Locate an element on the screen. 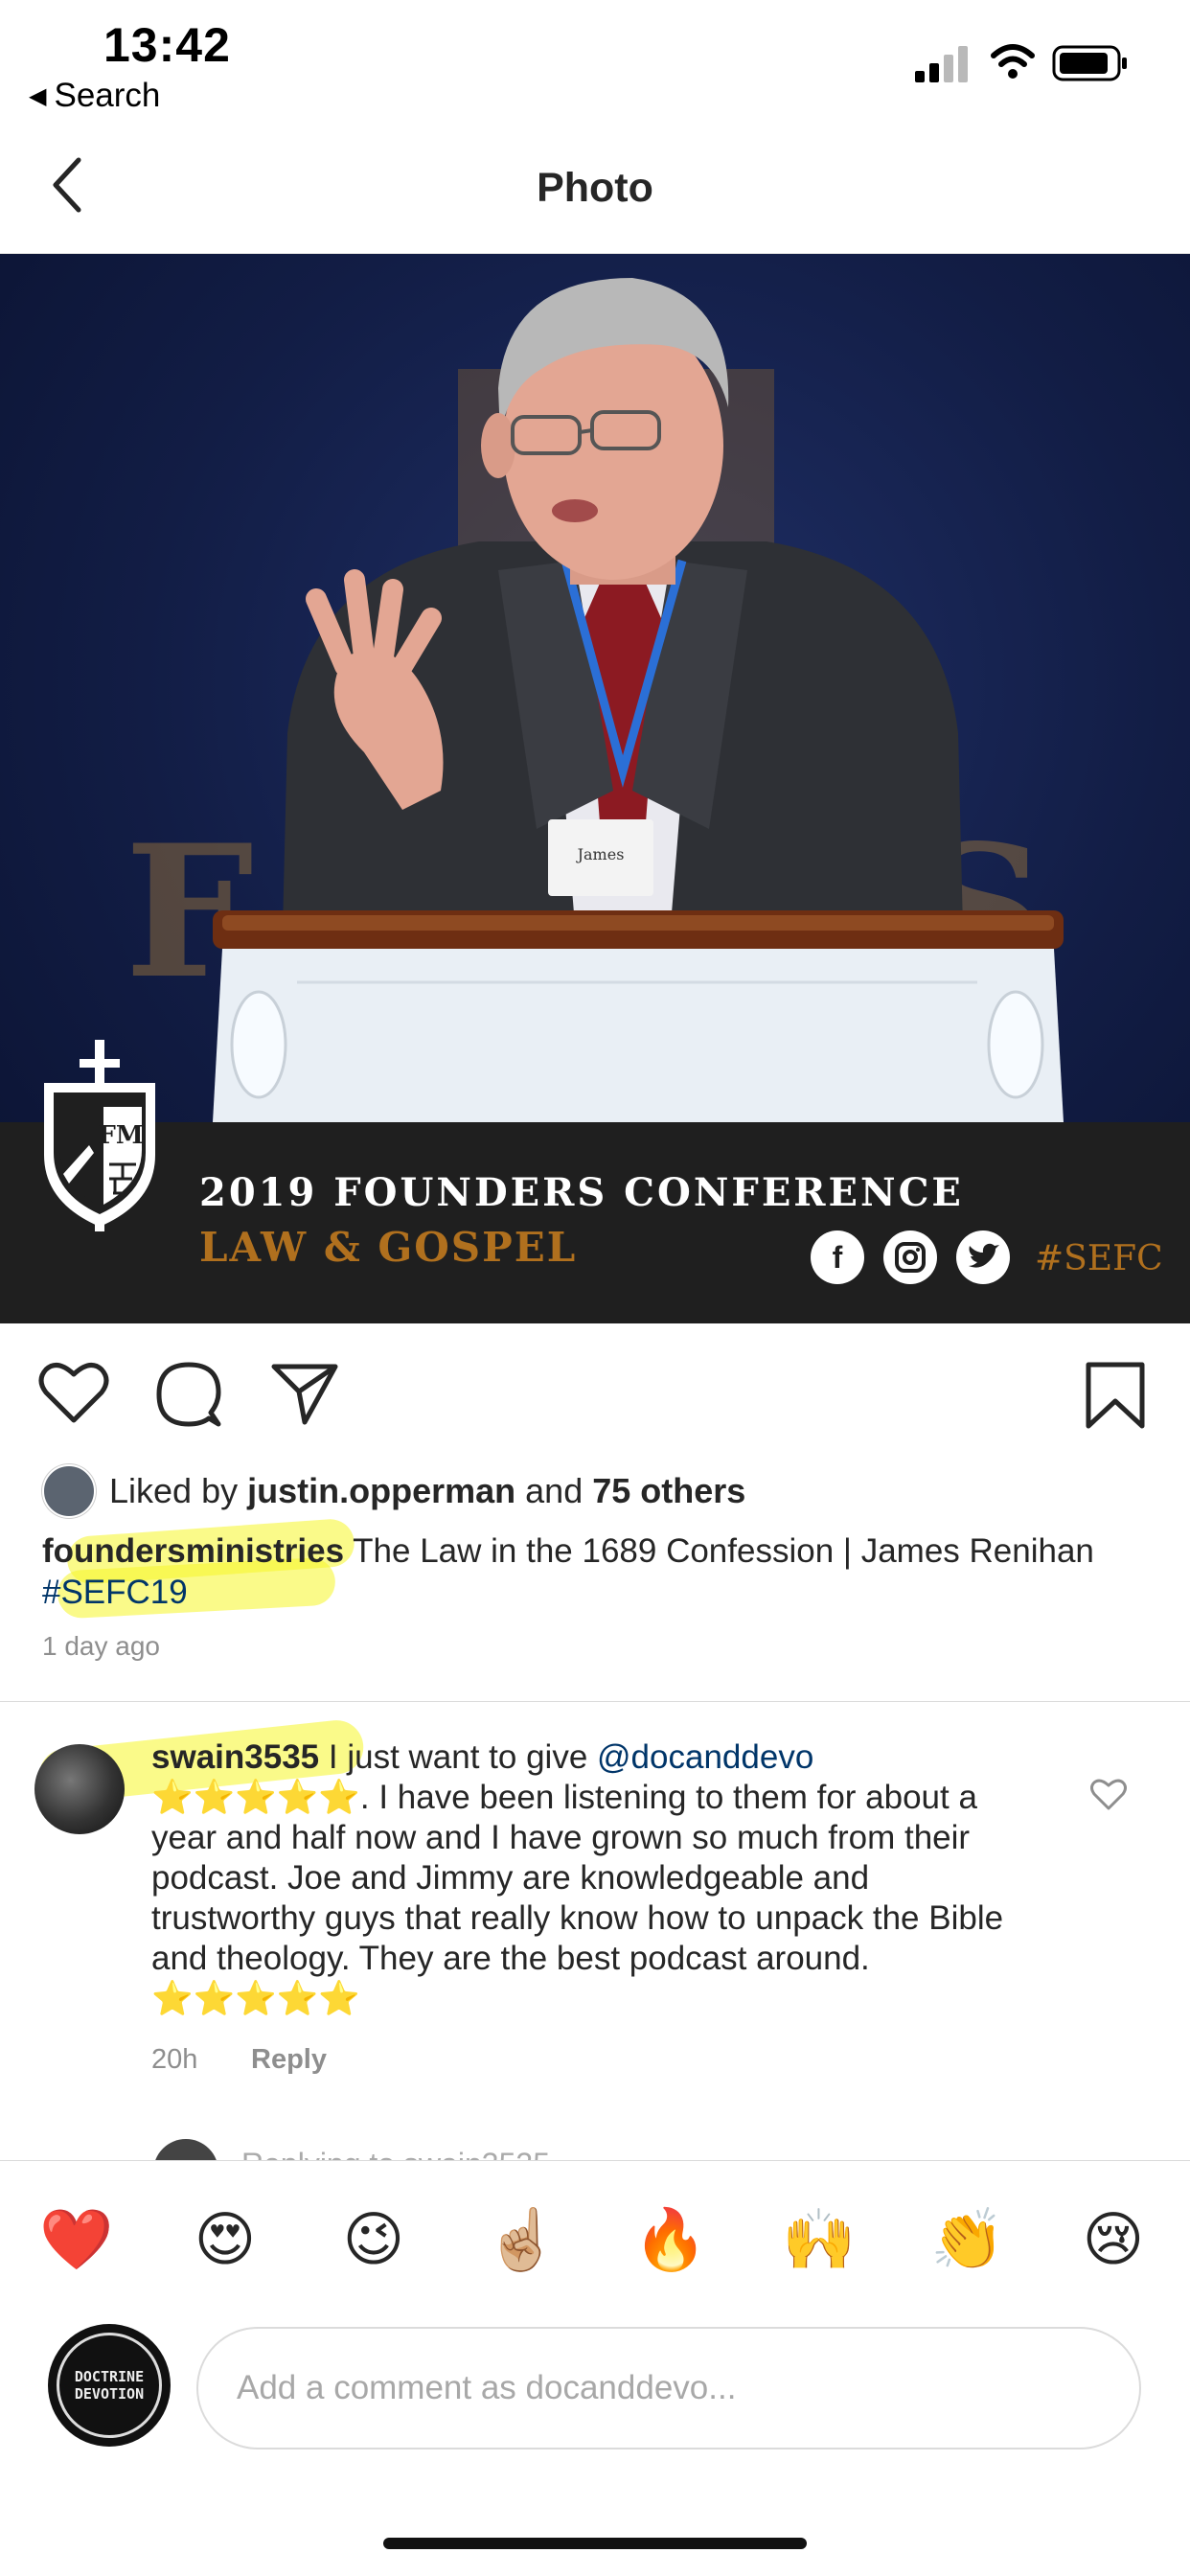 The width and height of the screenshot is (1190, 2576). quick-emoji-point-up: ☝🏼 is located at coordinates (523, 2239).